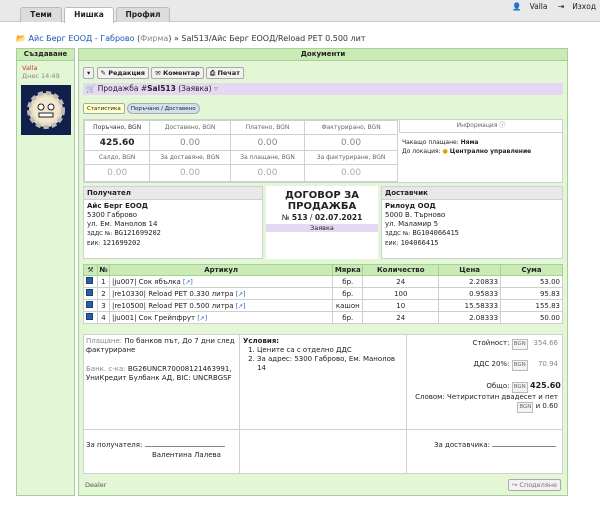 The width and height of the screenshot is (600, 507). What do you see at coordinates (143, 14) in the screenshot?
I see `tab-profile: Профил` at bounding box center [143, 14].